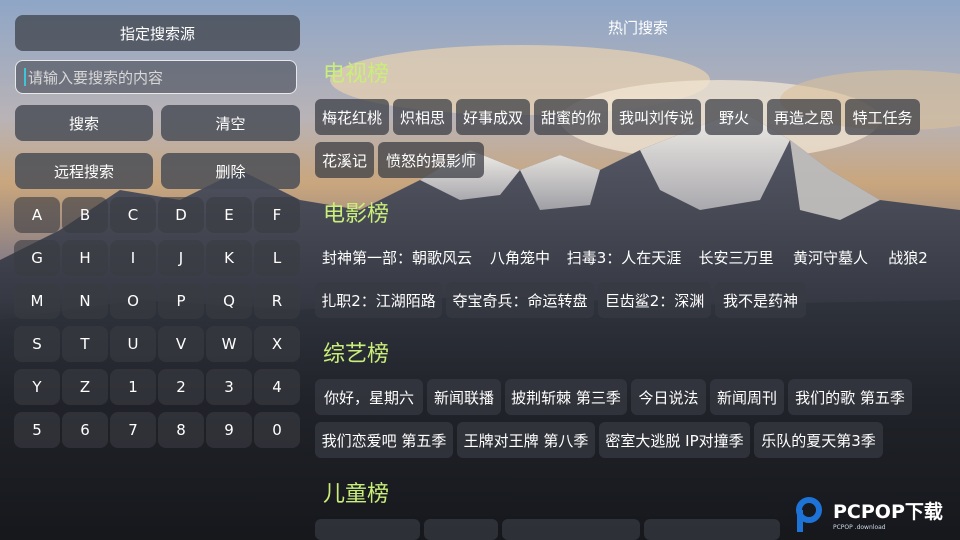 The height and width of the screenshot is (540, 960). I want to click on clear-button: 清空, so click(230, 123).